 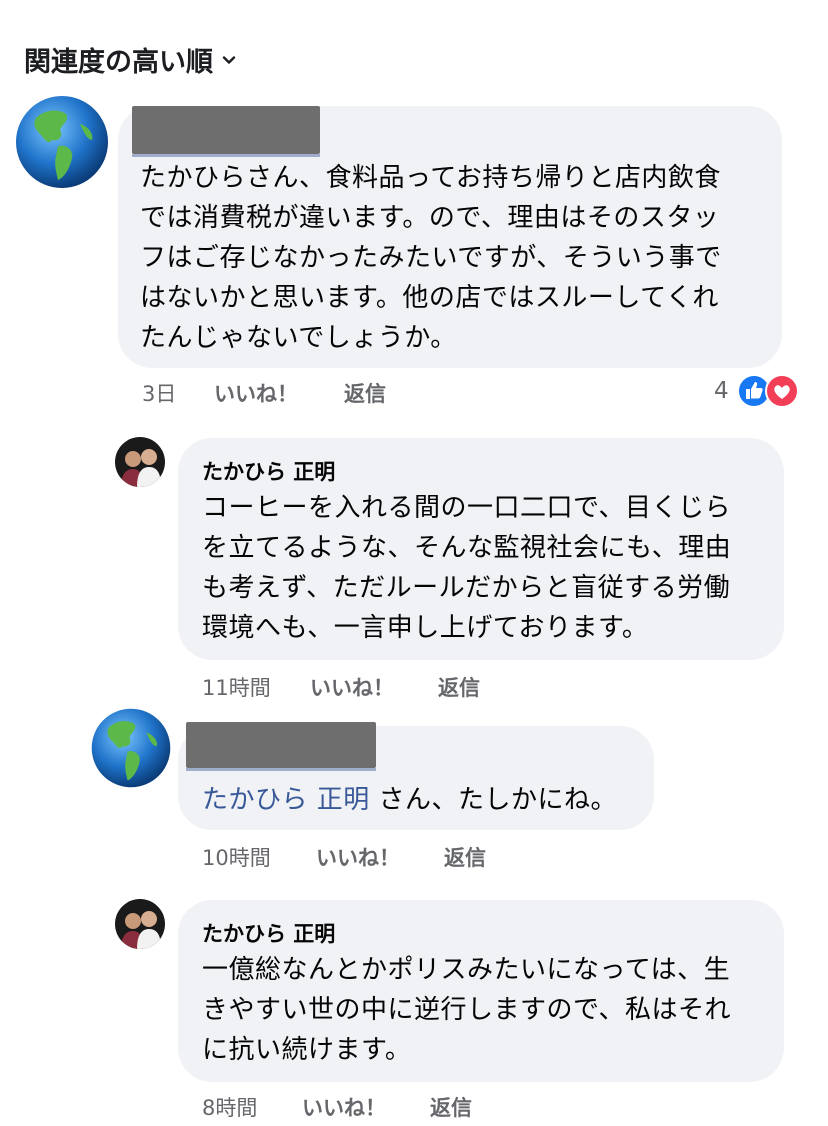 I want to click on reaction-count: 4, so click(x=721, y=391).